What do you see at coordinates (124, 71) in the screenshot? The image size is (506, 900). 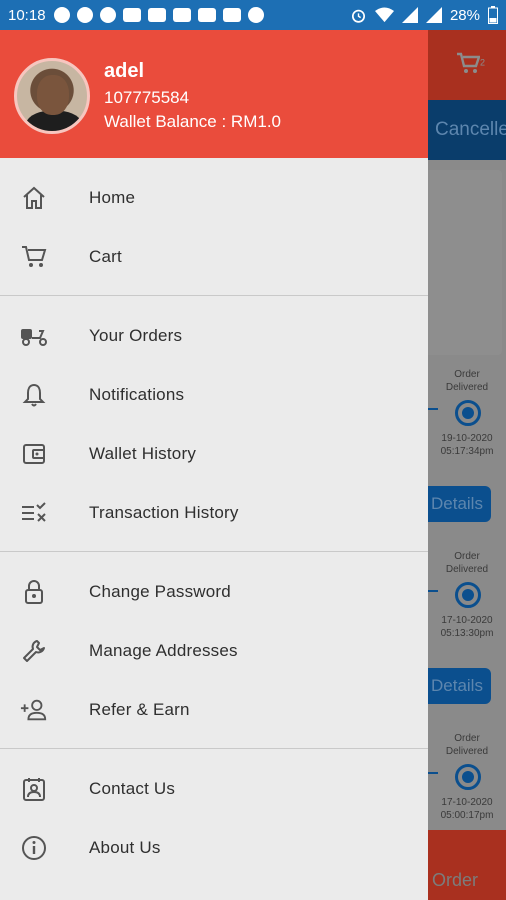 I see `user-name: adel` at bounding box center [124, 71].